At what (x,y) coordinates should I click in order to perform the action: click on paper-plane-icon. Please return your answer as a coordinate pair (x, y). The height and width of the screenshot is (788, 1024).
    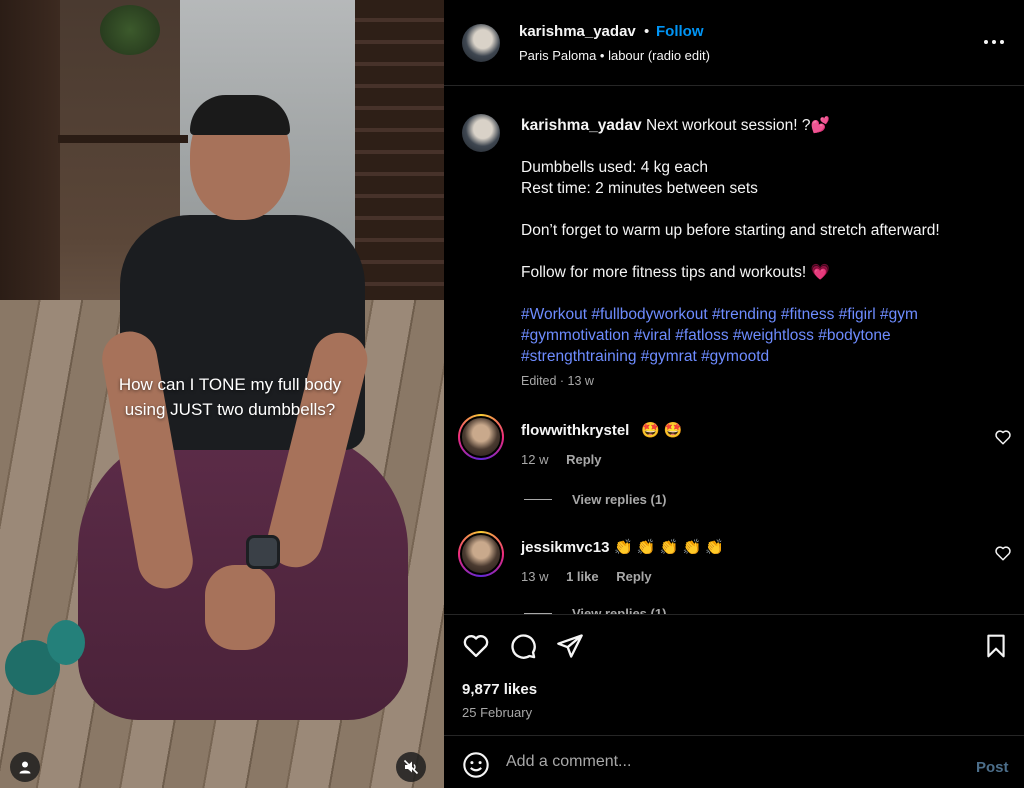
    Looking at the image, I should click on (570, 646).